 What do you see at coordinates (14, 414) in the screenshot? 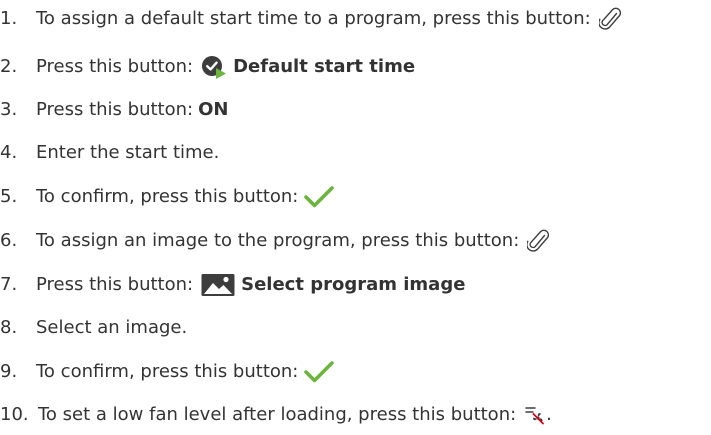
I see `step-number: 10.` at bounding box center [14, 414].